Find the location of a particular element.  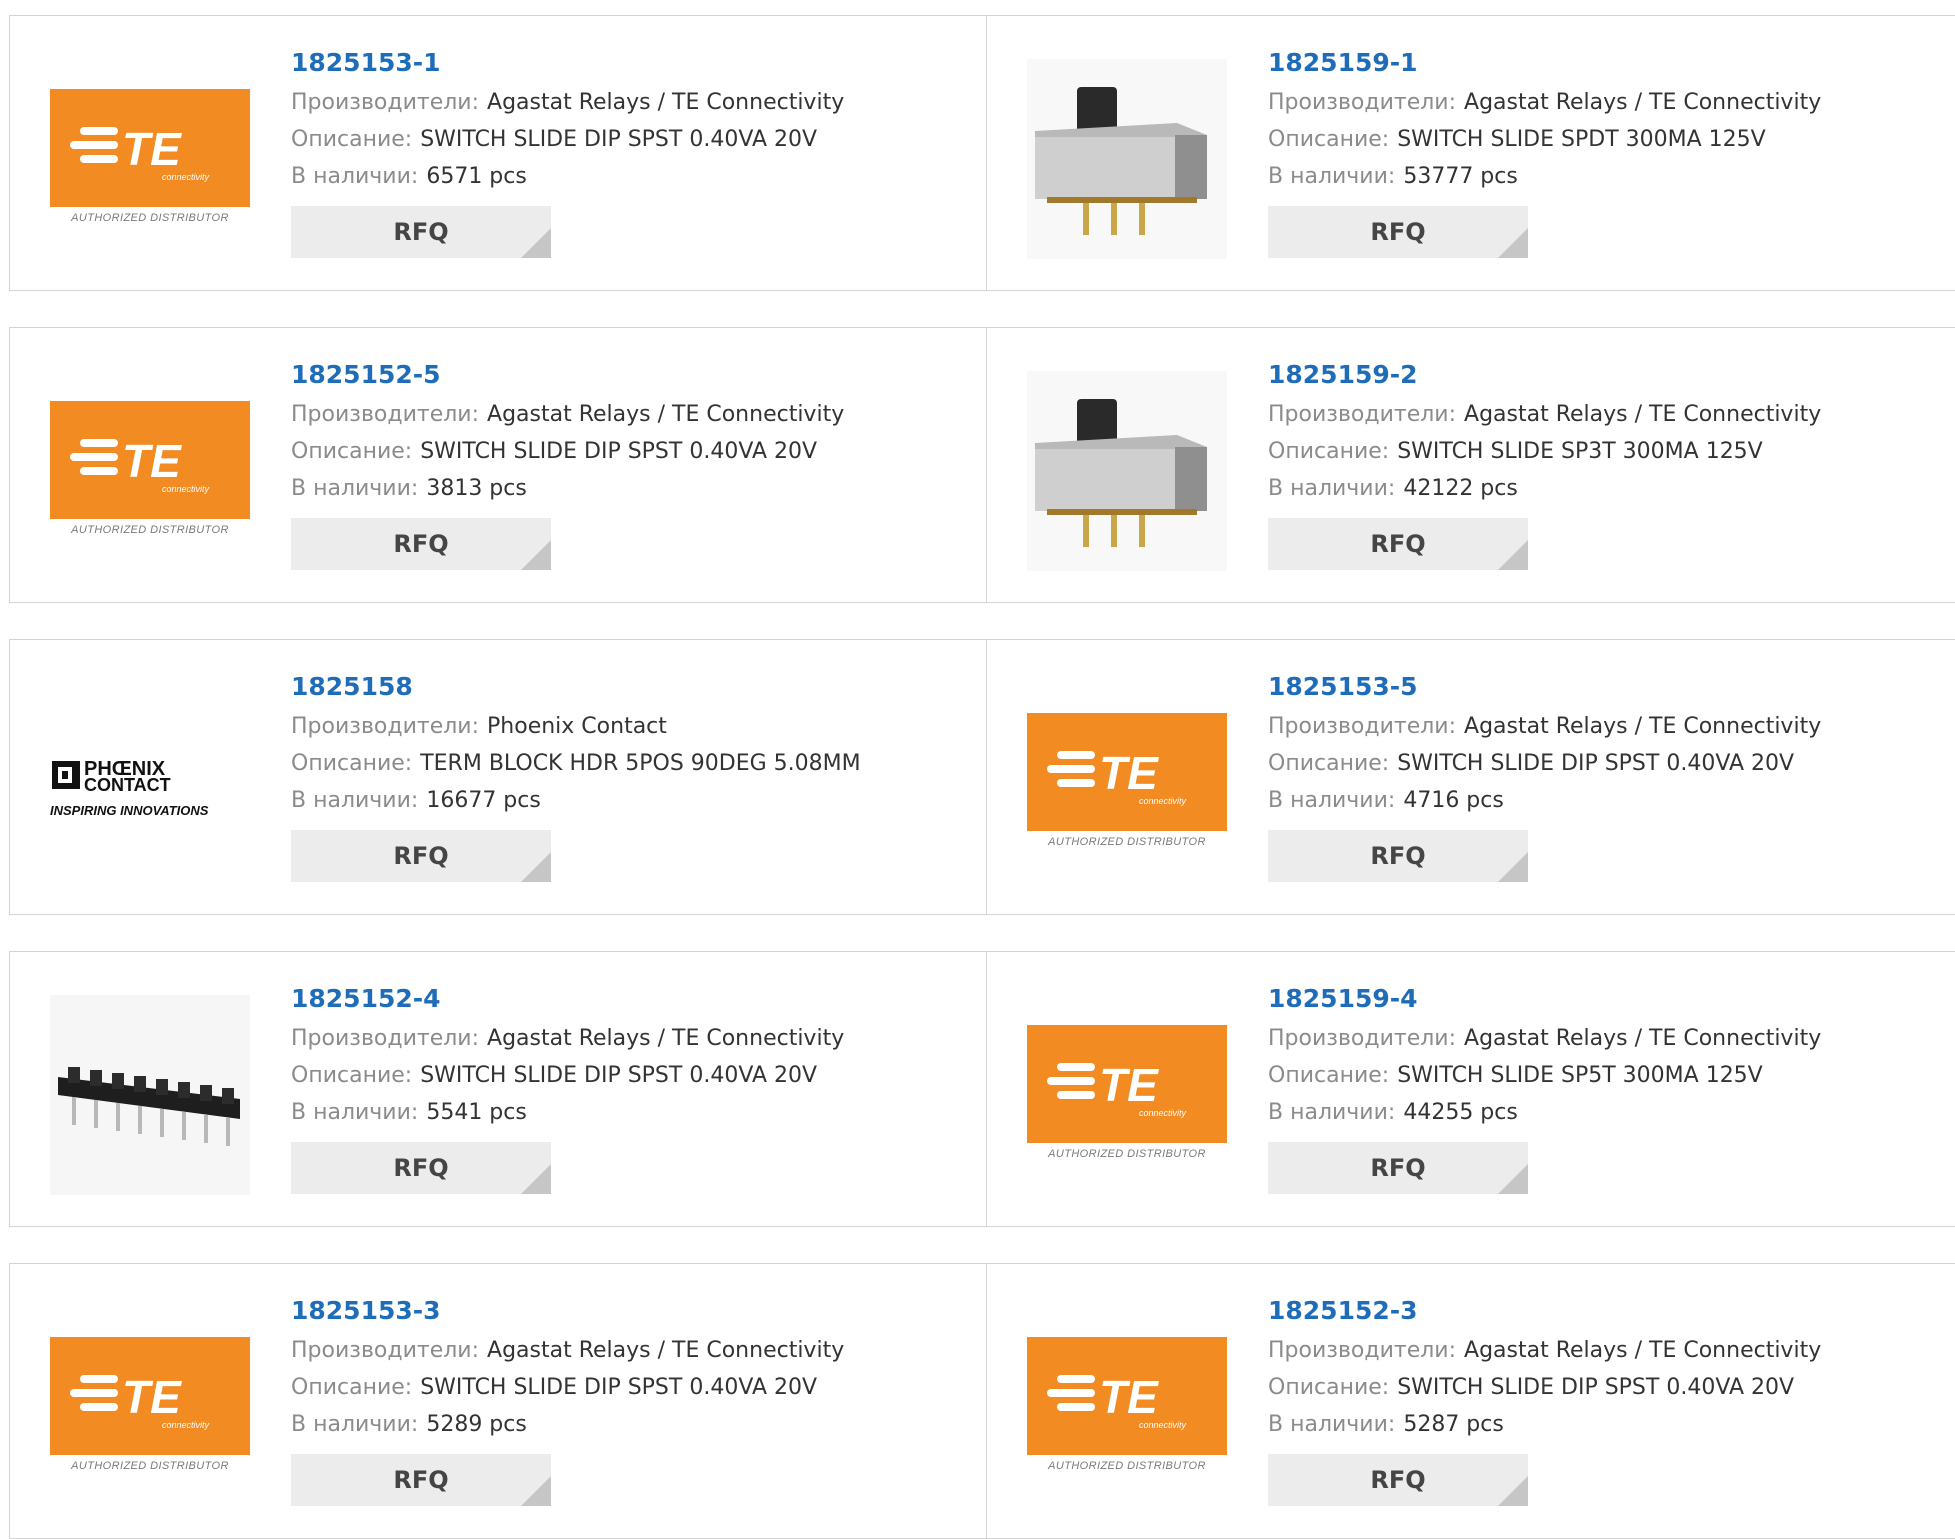

part-number-link: 1825153-1 is located at coordinates (567, 65).